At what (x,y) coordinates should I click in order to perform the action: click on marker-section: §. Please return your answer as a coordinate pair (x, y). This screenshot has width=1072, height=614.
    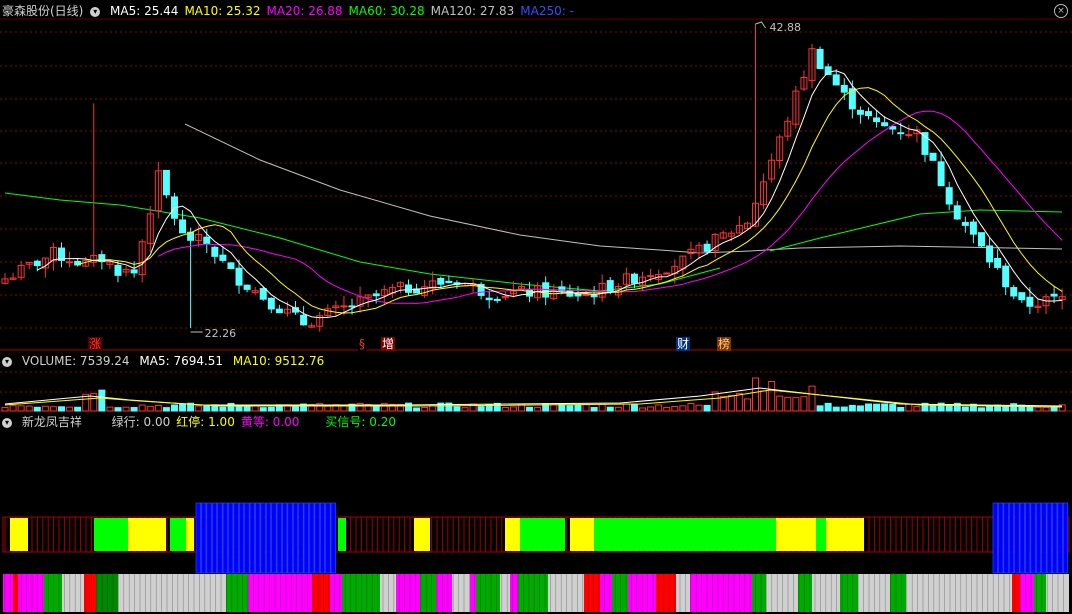
    Looking at the image, I should click on (362, 344).